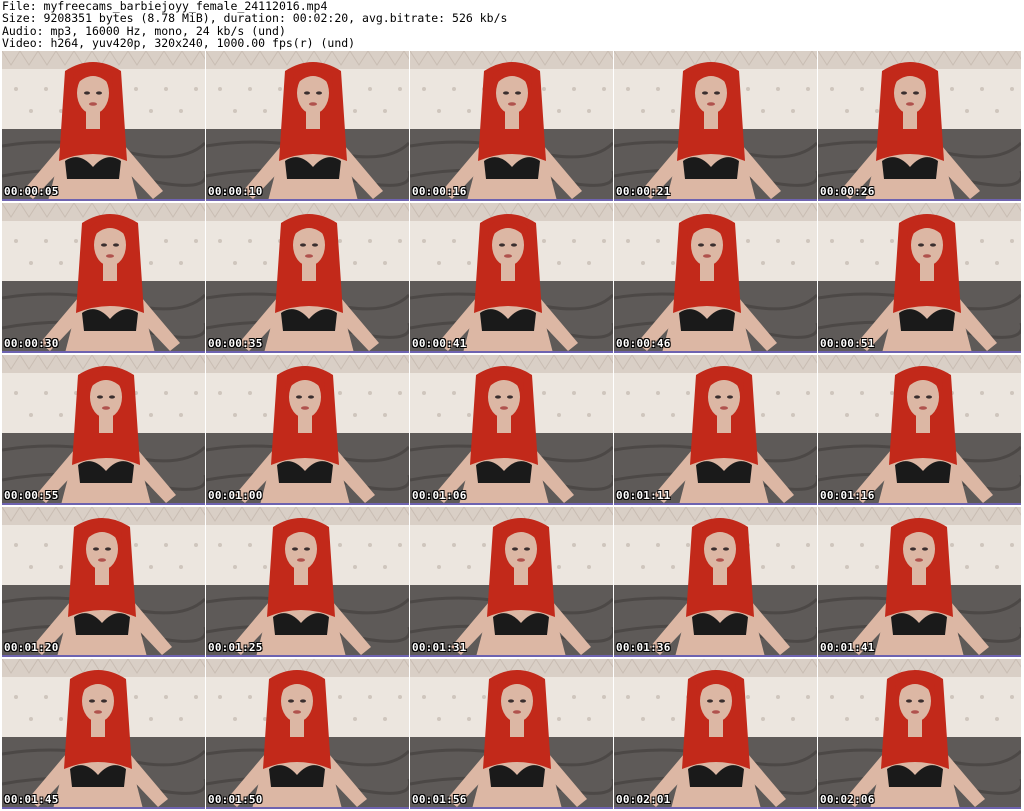 The height and width of the screenshot is (811, 1024). What do you see at coordinates (439, 191) in the screenshot?
I see `thumbnail-timestamp: 00:00:16` at bounding box center [439, 191].